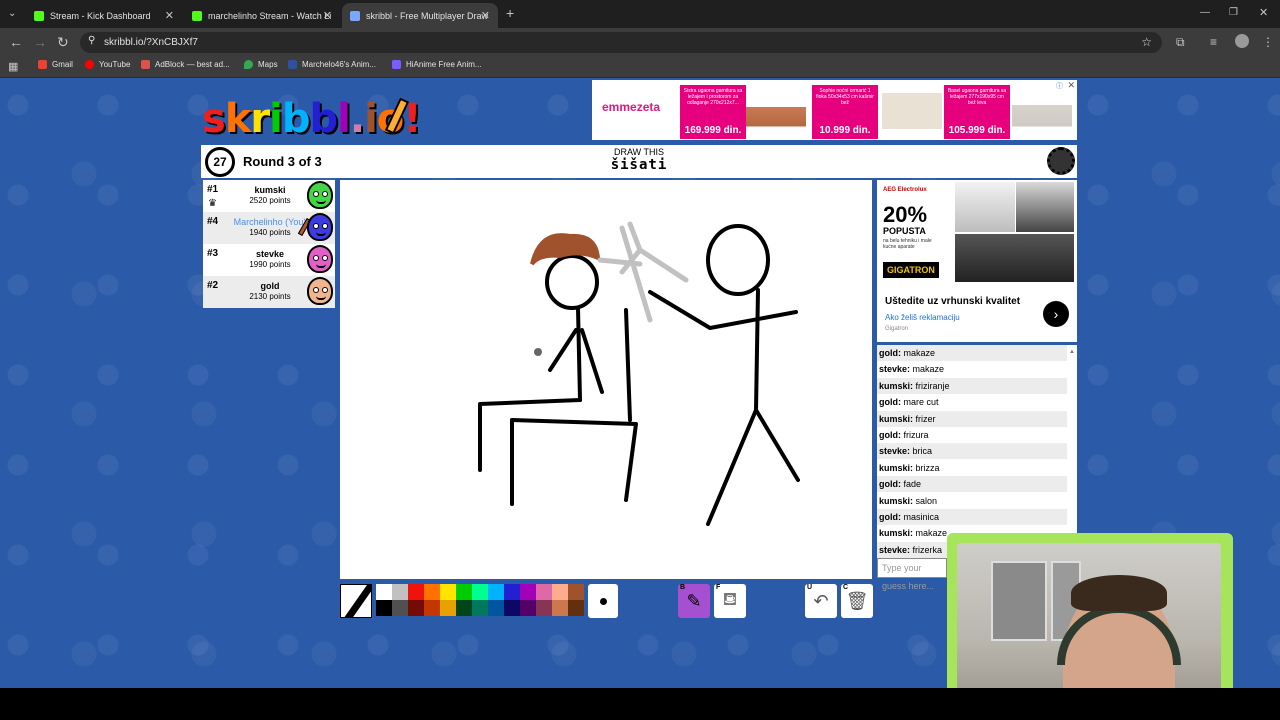  Describe the element at coordinates (1056, 314) in the screenshot. I see `ad-arrow-button: ›` at that location.